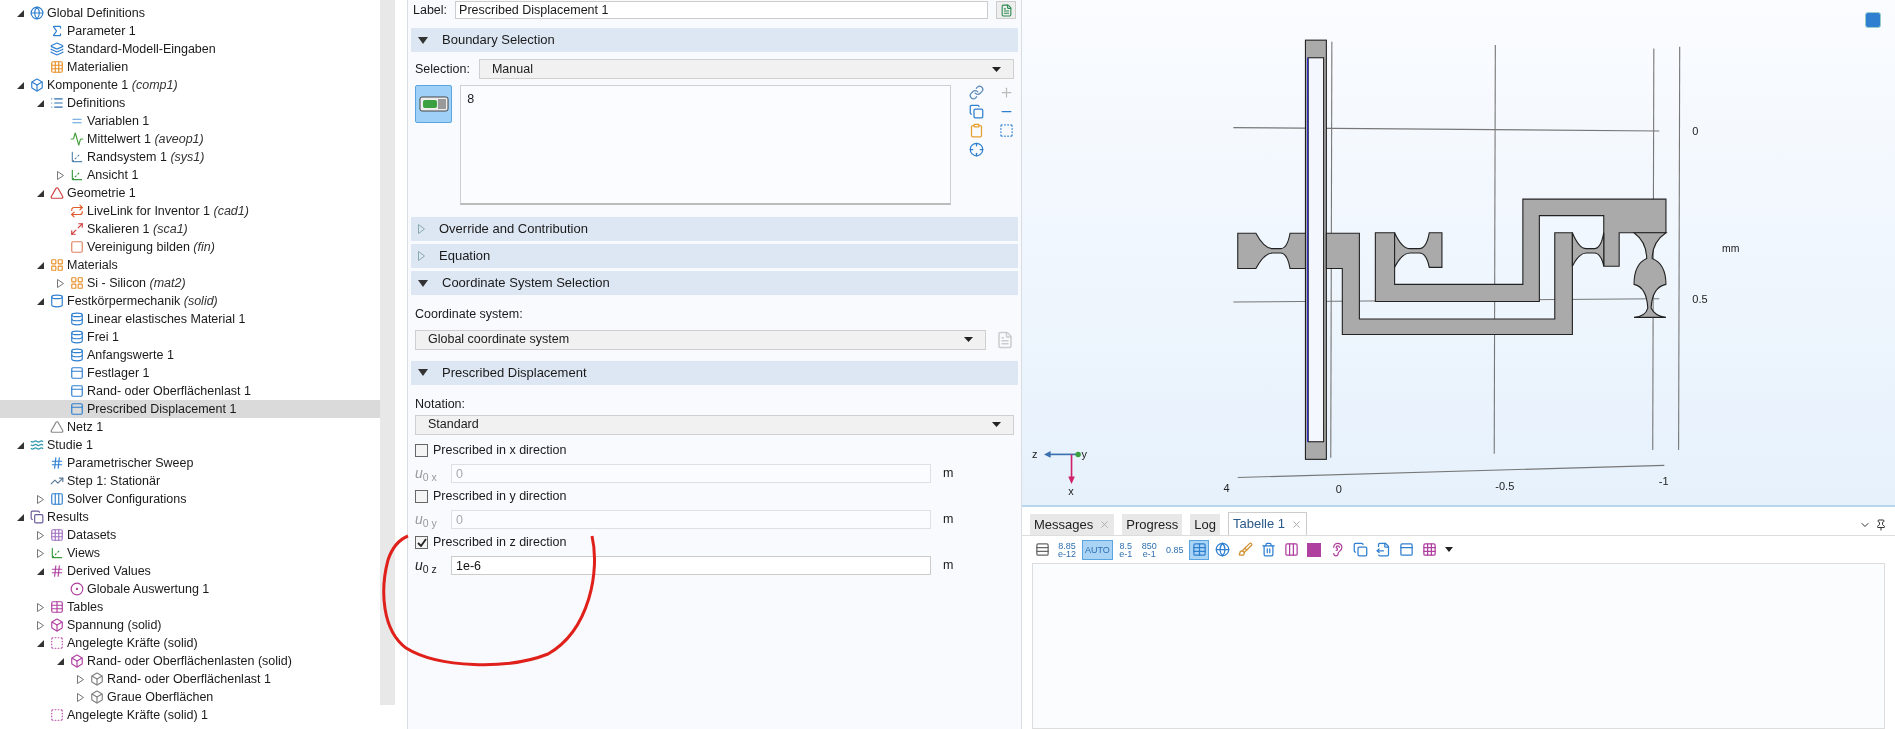  What do you see at coordinates (190, 409) in the screenshot?
I see `tree-item: Prescribed Displacement 1` at bounding box center [190, 409].